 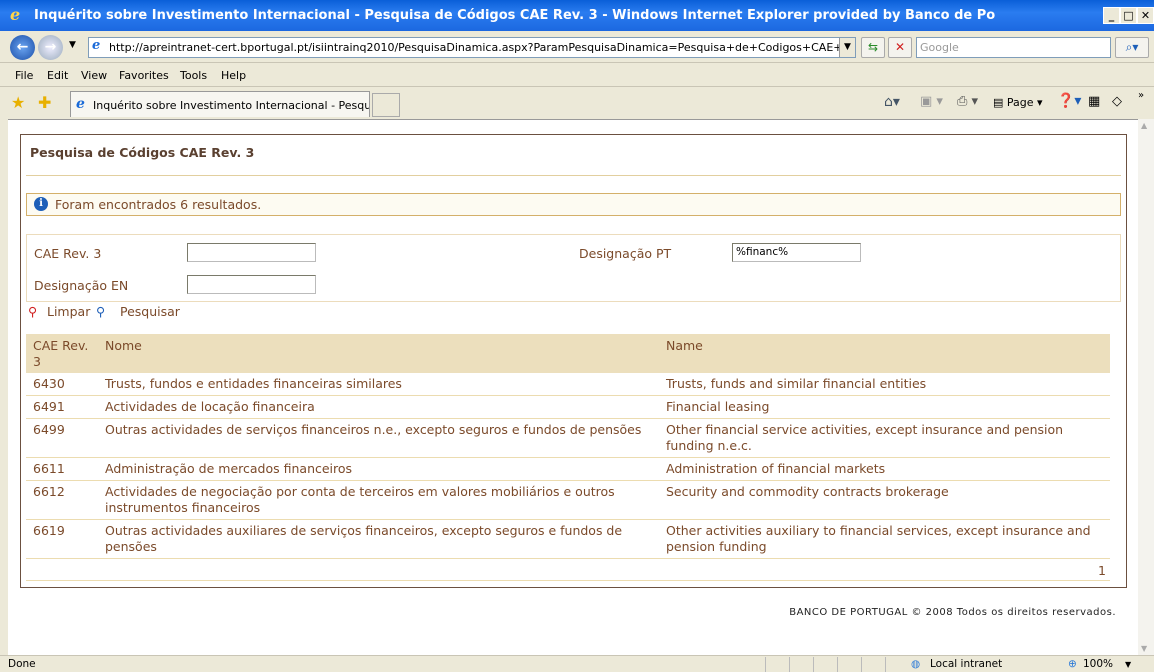 I want to click on header-cae: CAE Rev. 3, so click(x=65, y=354).